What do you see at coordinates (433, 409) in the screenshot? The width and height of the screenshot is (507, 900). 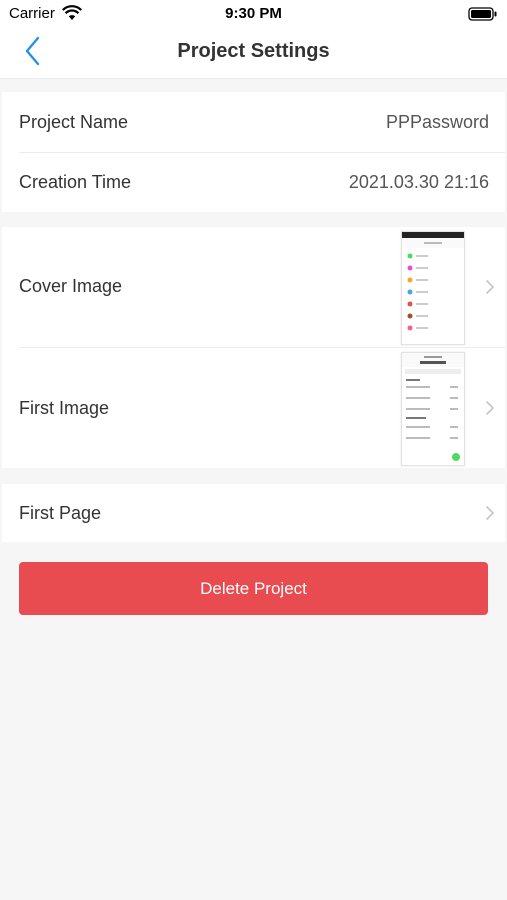 I see `first-image-thumbnail` at bounding box center [433, 409].